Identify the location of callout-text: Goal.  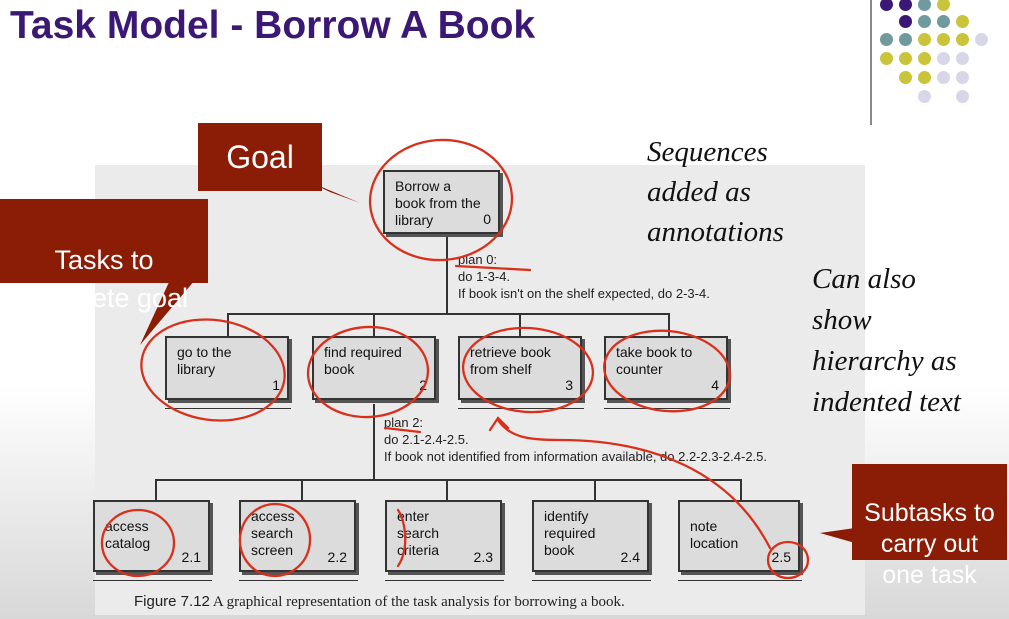
(260, 157).